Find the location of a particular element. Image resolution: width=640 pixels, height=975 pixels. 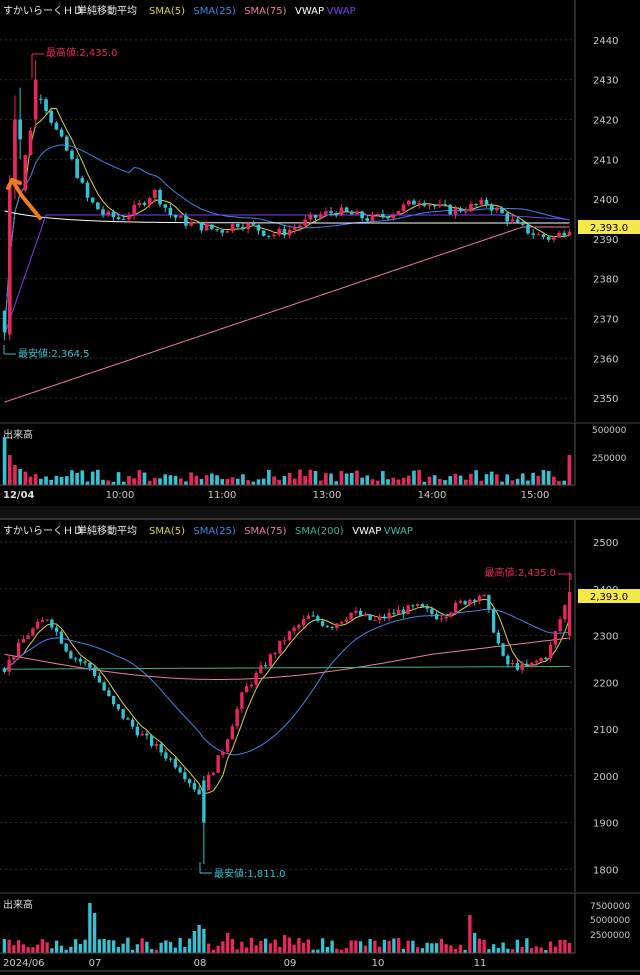

y-tick-label: 2100 is located at coordinates (605, 730).